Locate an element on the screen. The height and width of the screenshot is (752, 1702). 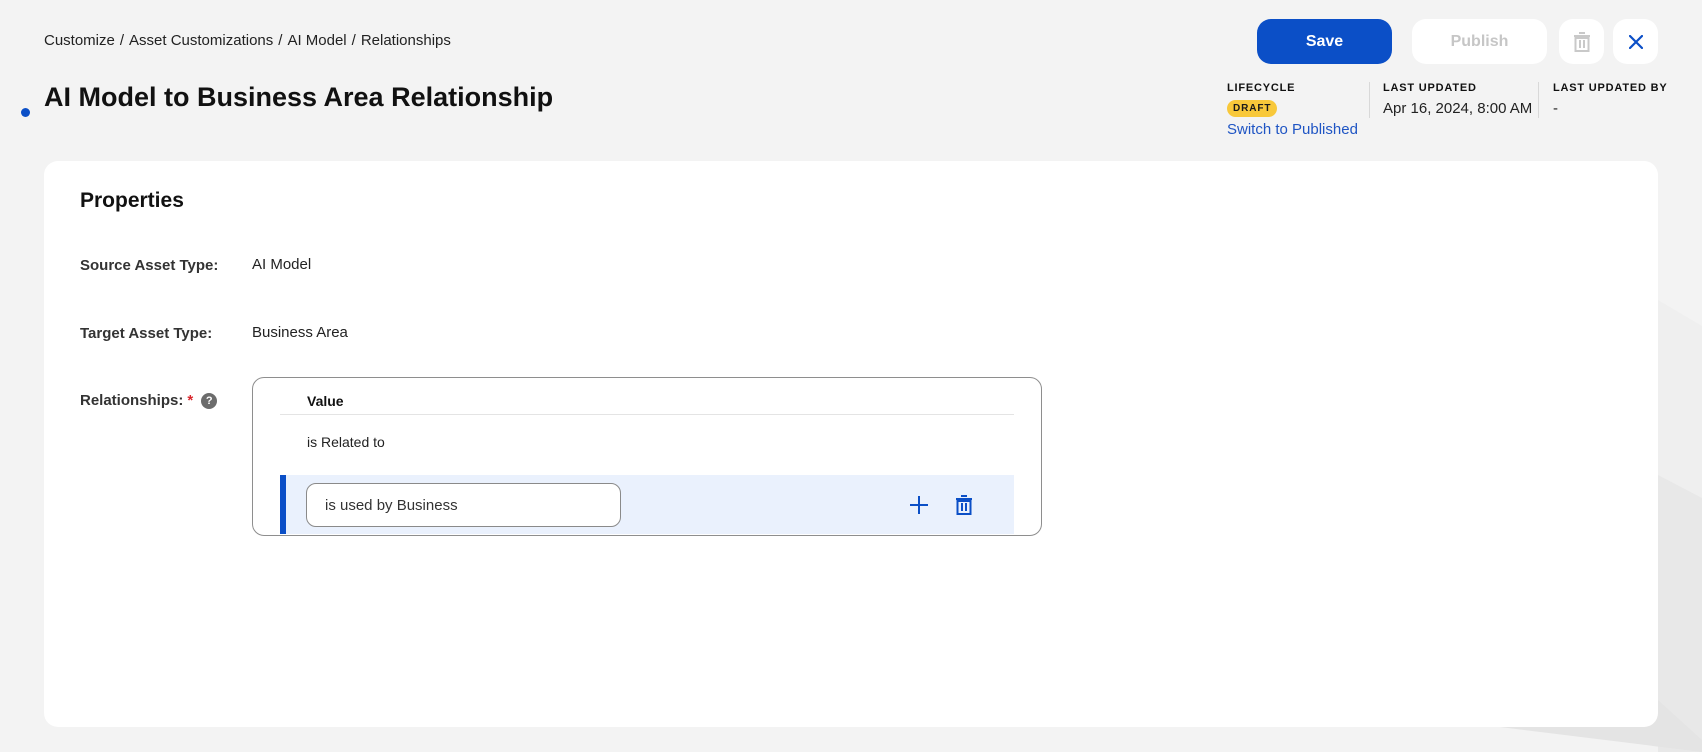
relationships-table: Value is Related to is located at coordinates (647, 456).